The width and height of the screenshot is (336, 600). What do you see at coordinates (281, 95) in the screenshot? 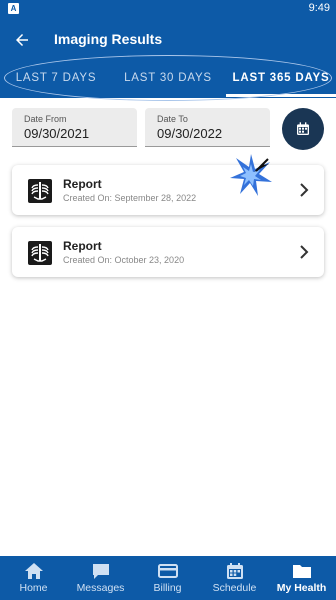
I see `selected-tab-indicator` at bounding box center [281, 95].